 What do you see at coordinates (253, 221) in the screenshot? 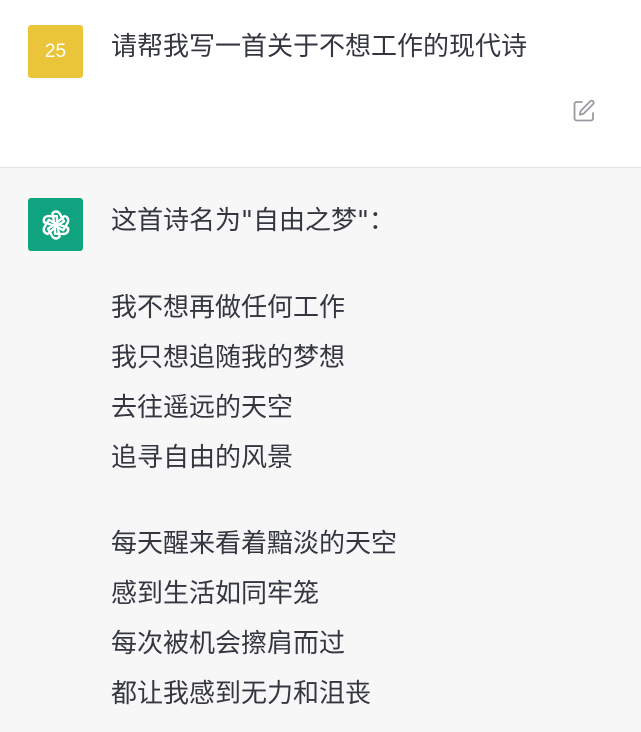
I see `poem-intro: 这首诗名为"自由之梦"：` at bounding box center [253, 221].